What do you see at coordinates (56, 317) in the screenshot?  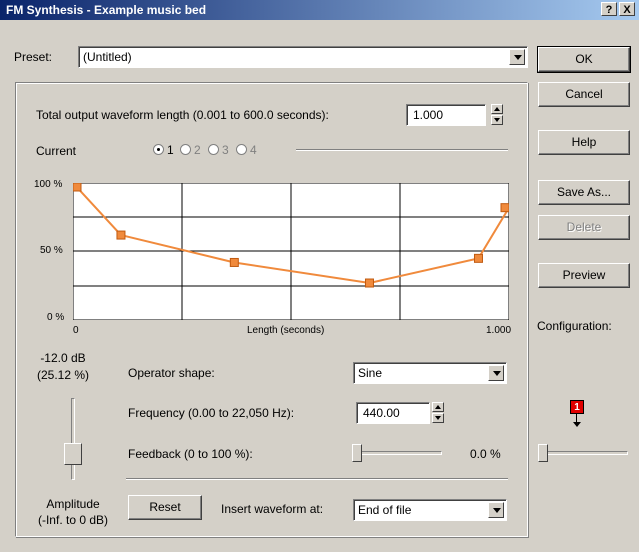 I see `y-label-0: 0 %` at bounding box center [56, 317].